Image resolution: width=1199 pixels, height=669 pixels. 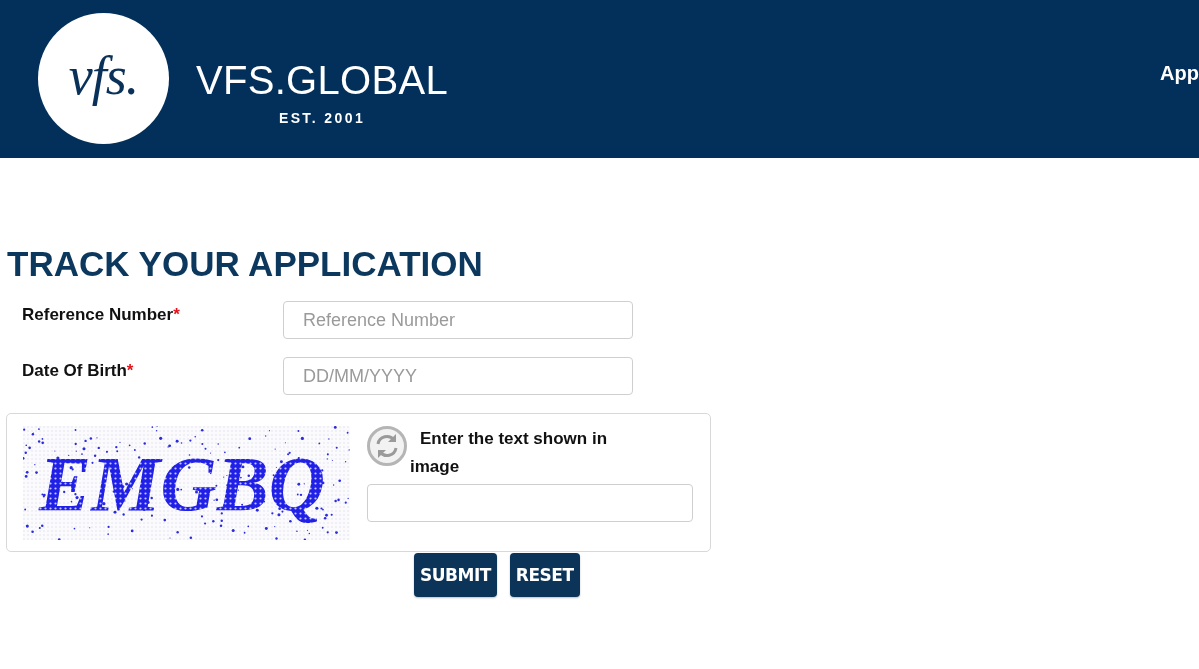 I want to click on page-title: TRACK YOUR APPLICATION, so click(x=245, y=264).